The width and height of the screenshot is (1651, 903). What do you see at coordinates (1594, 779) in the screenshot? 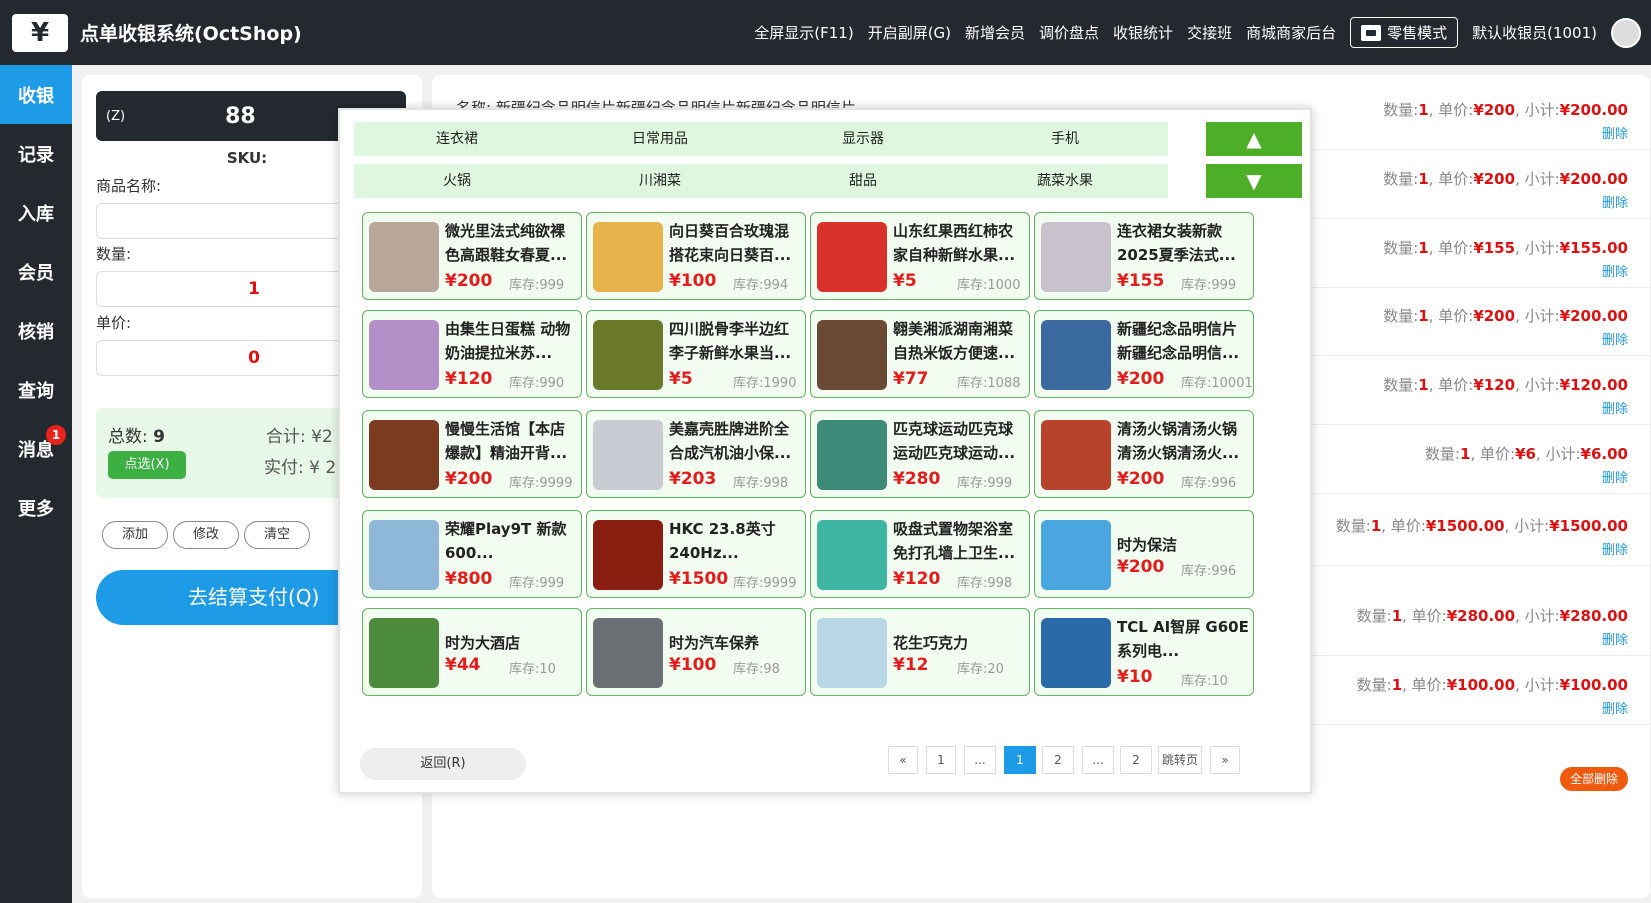
I see `clear-all-button: 全部删除` at bounding box center [1594, 779].